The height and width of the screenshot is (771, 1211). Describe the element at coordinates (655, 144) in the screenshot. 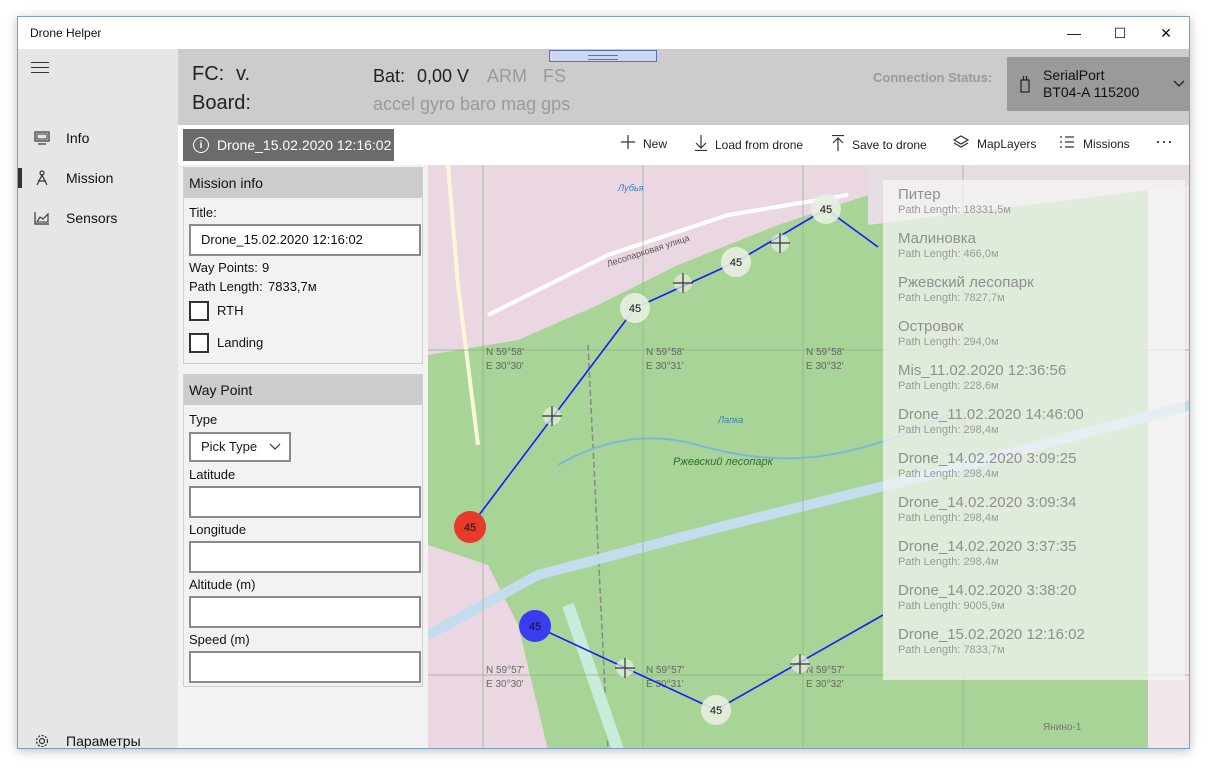

I see `button-label: New` at that location.